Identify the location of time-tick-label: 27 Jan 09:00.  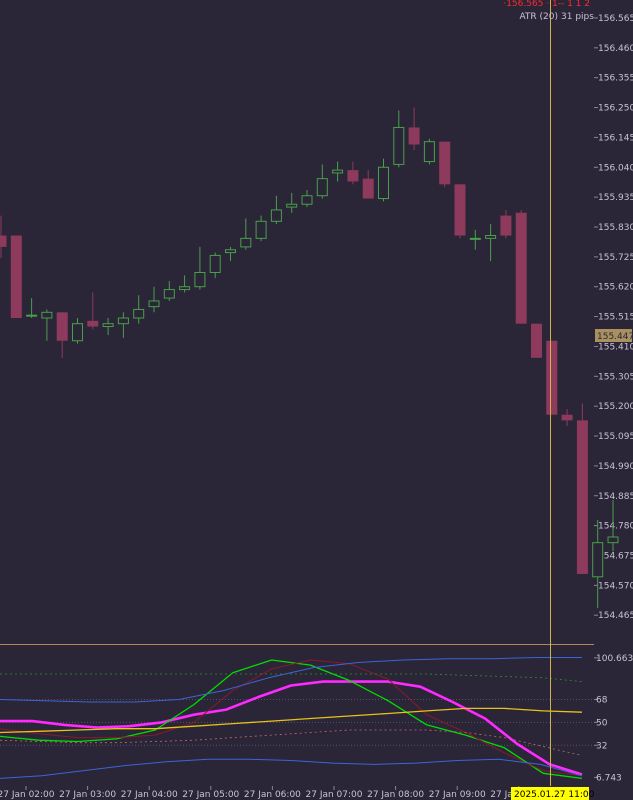
(457, 795).